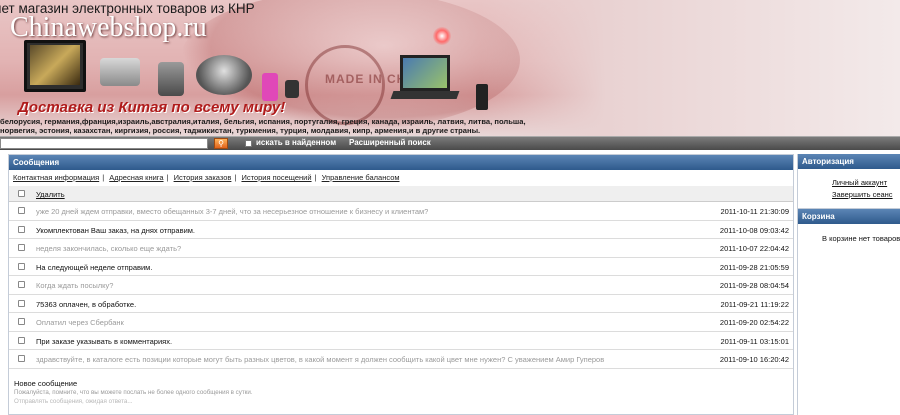 This screenshot has height=415, width=900. Describe the element at coordinates (754, 341) in the screenshot. I see `message-date: 2011-09-11 03:15:01` at that location.